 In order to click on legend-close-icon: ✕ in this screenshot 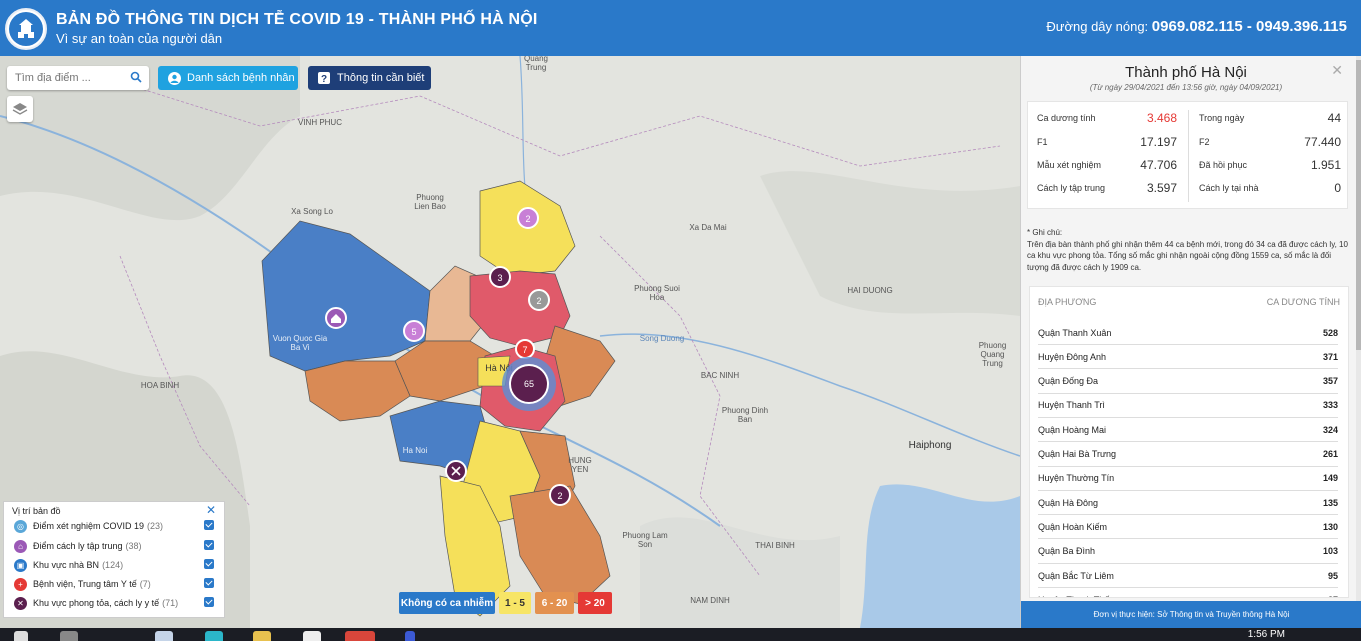, I will do `click(211, 510)`.